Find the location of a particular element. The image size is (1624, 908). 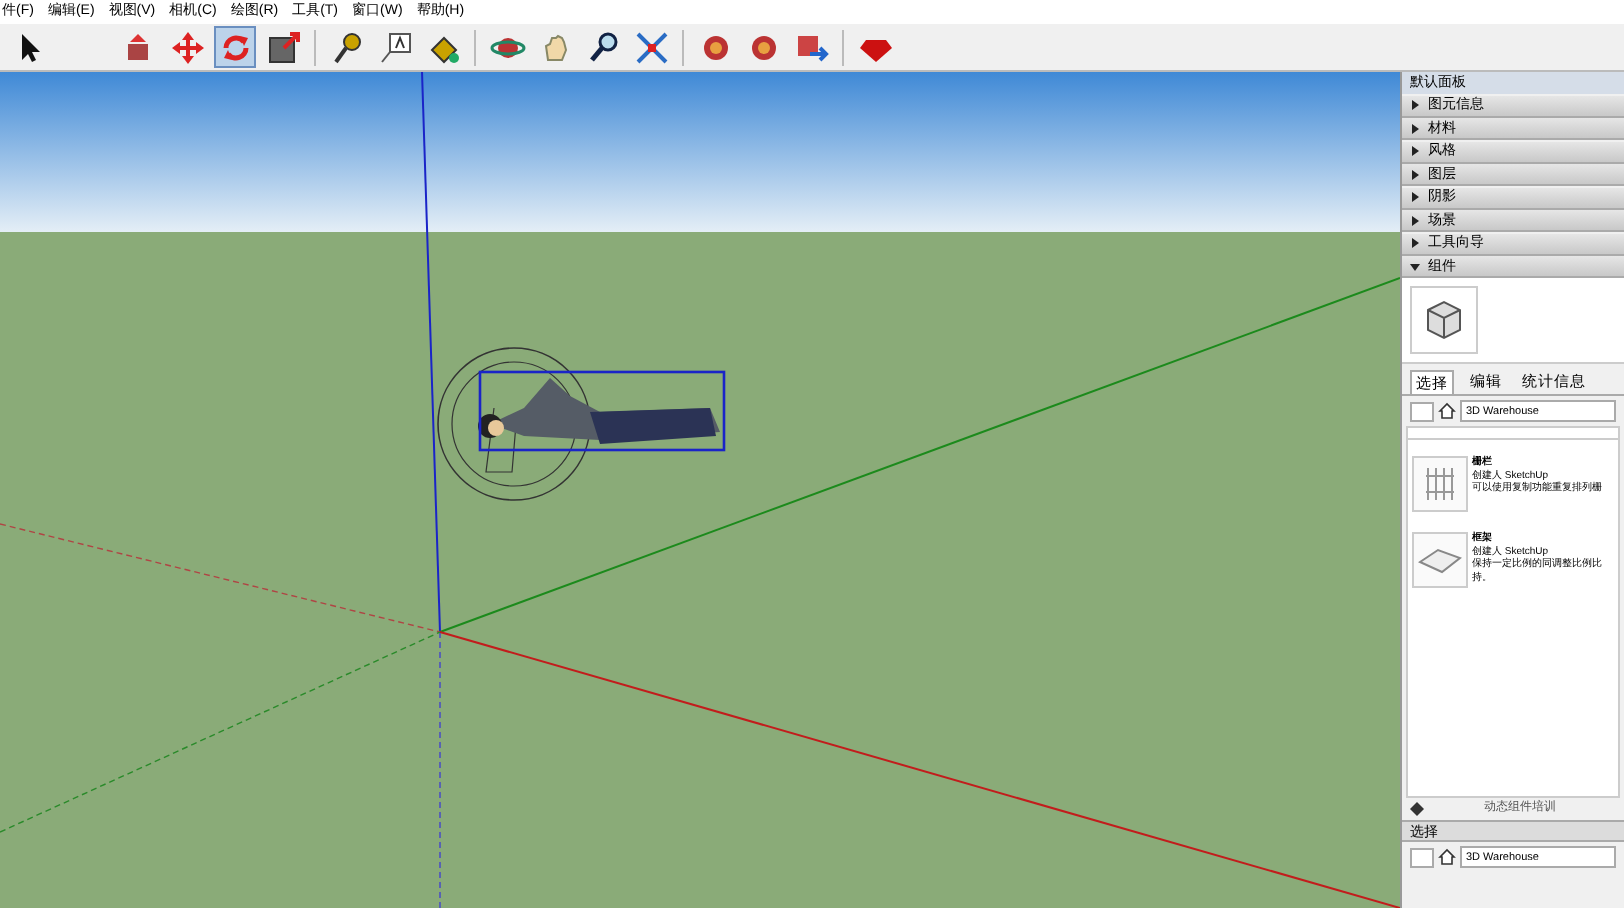

four-arrows-icon is located at coordinates (187, 47).